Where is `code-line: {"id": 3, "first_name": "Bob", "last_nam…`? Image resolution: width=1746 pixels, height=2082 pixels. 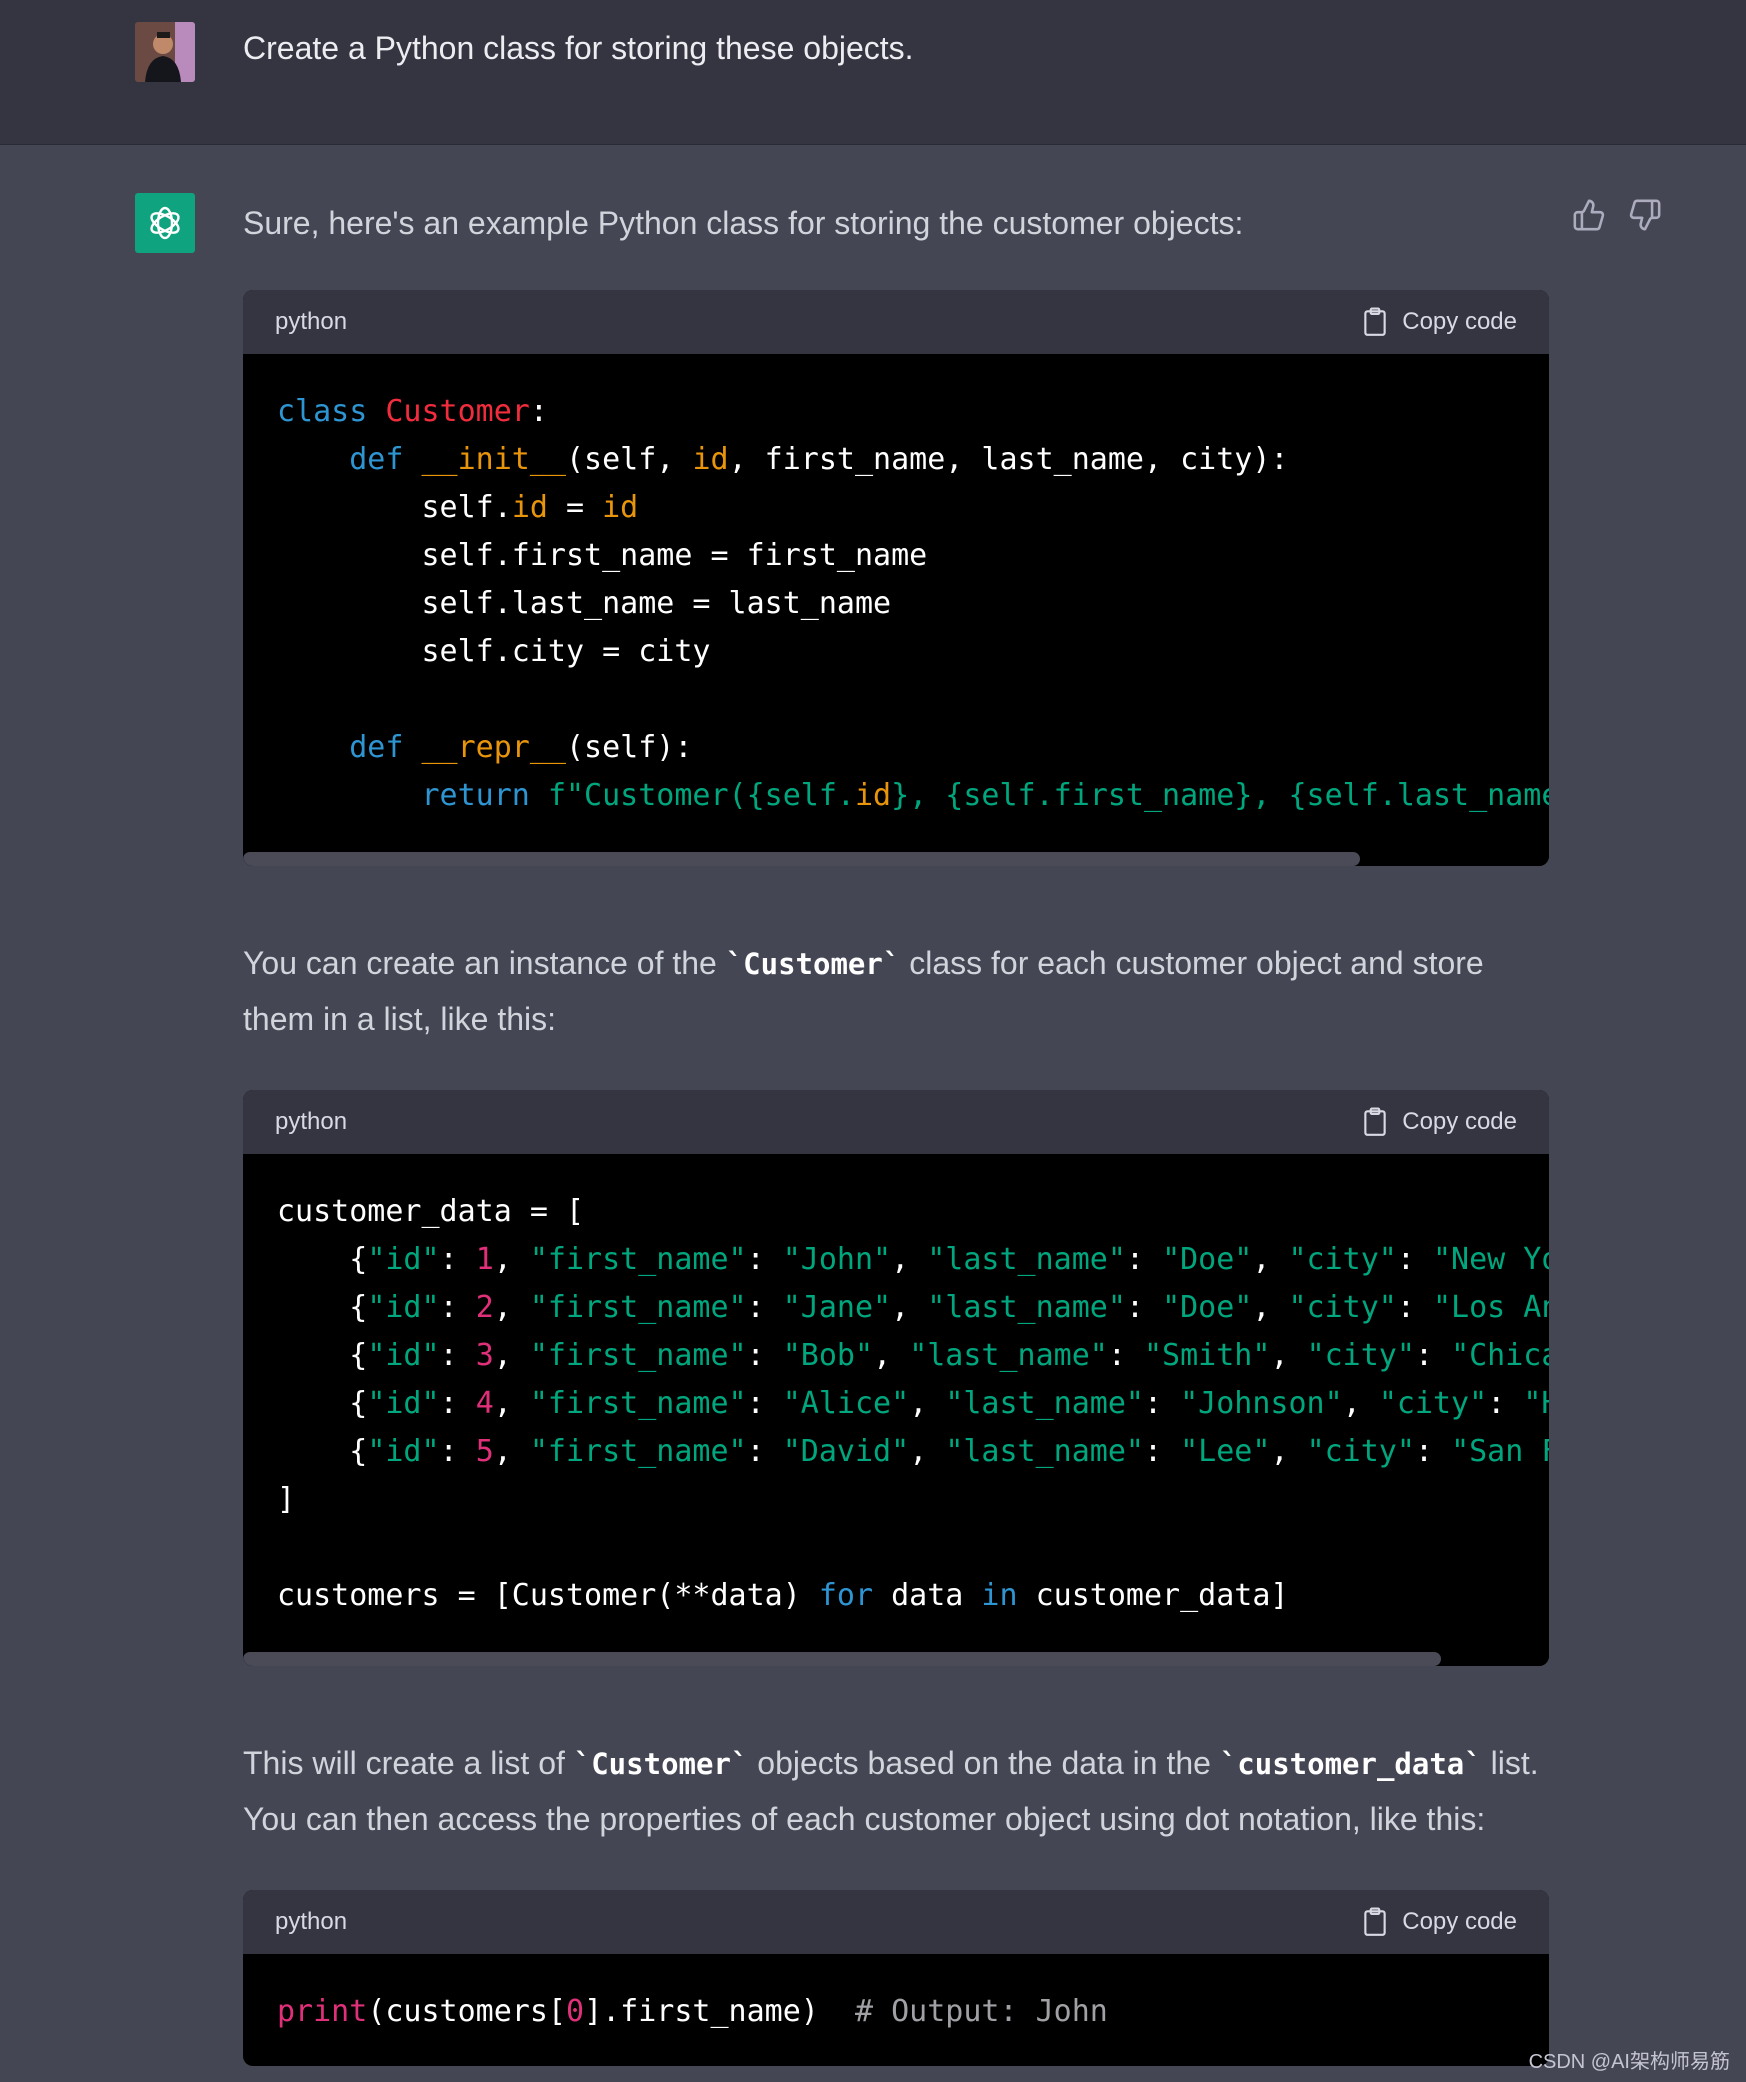 code-line: {"id": 3, "first_name": "Bob", "last_nam… is located at coordinates (913, 1355).